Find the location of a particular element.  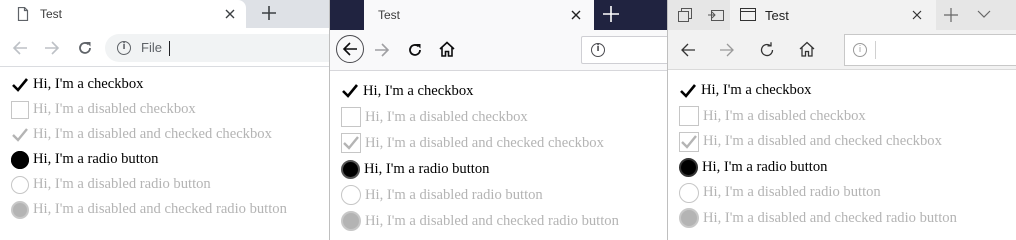

edge-tab-strip: Test is located at coordinates (842, 15).